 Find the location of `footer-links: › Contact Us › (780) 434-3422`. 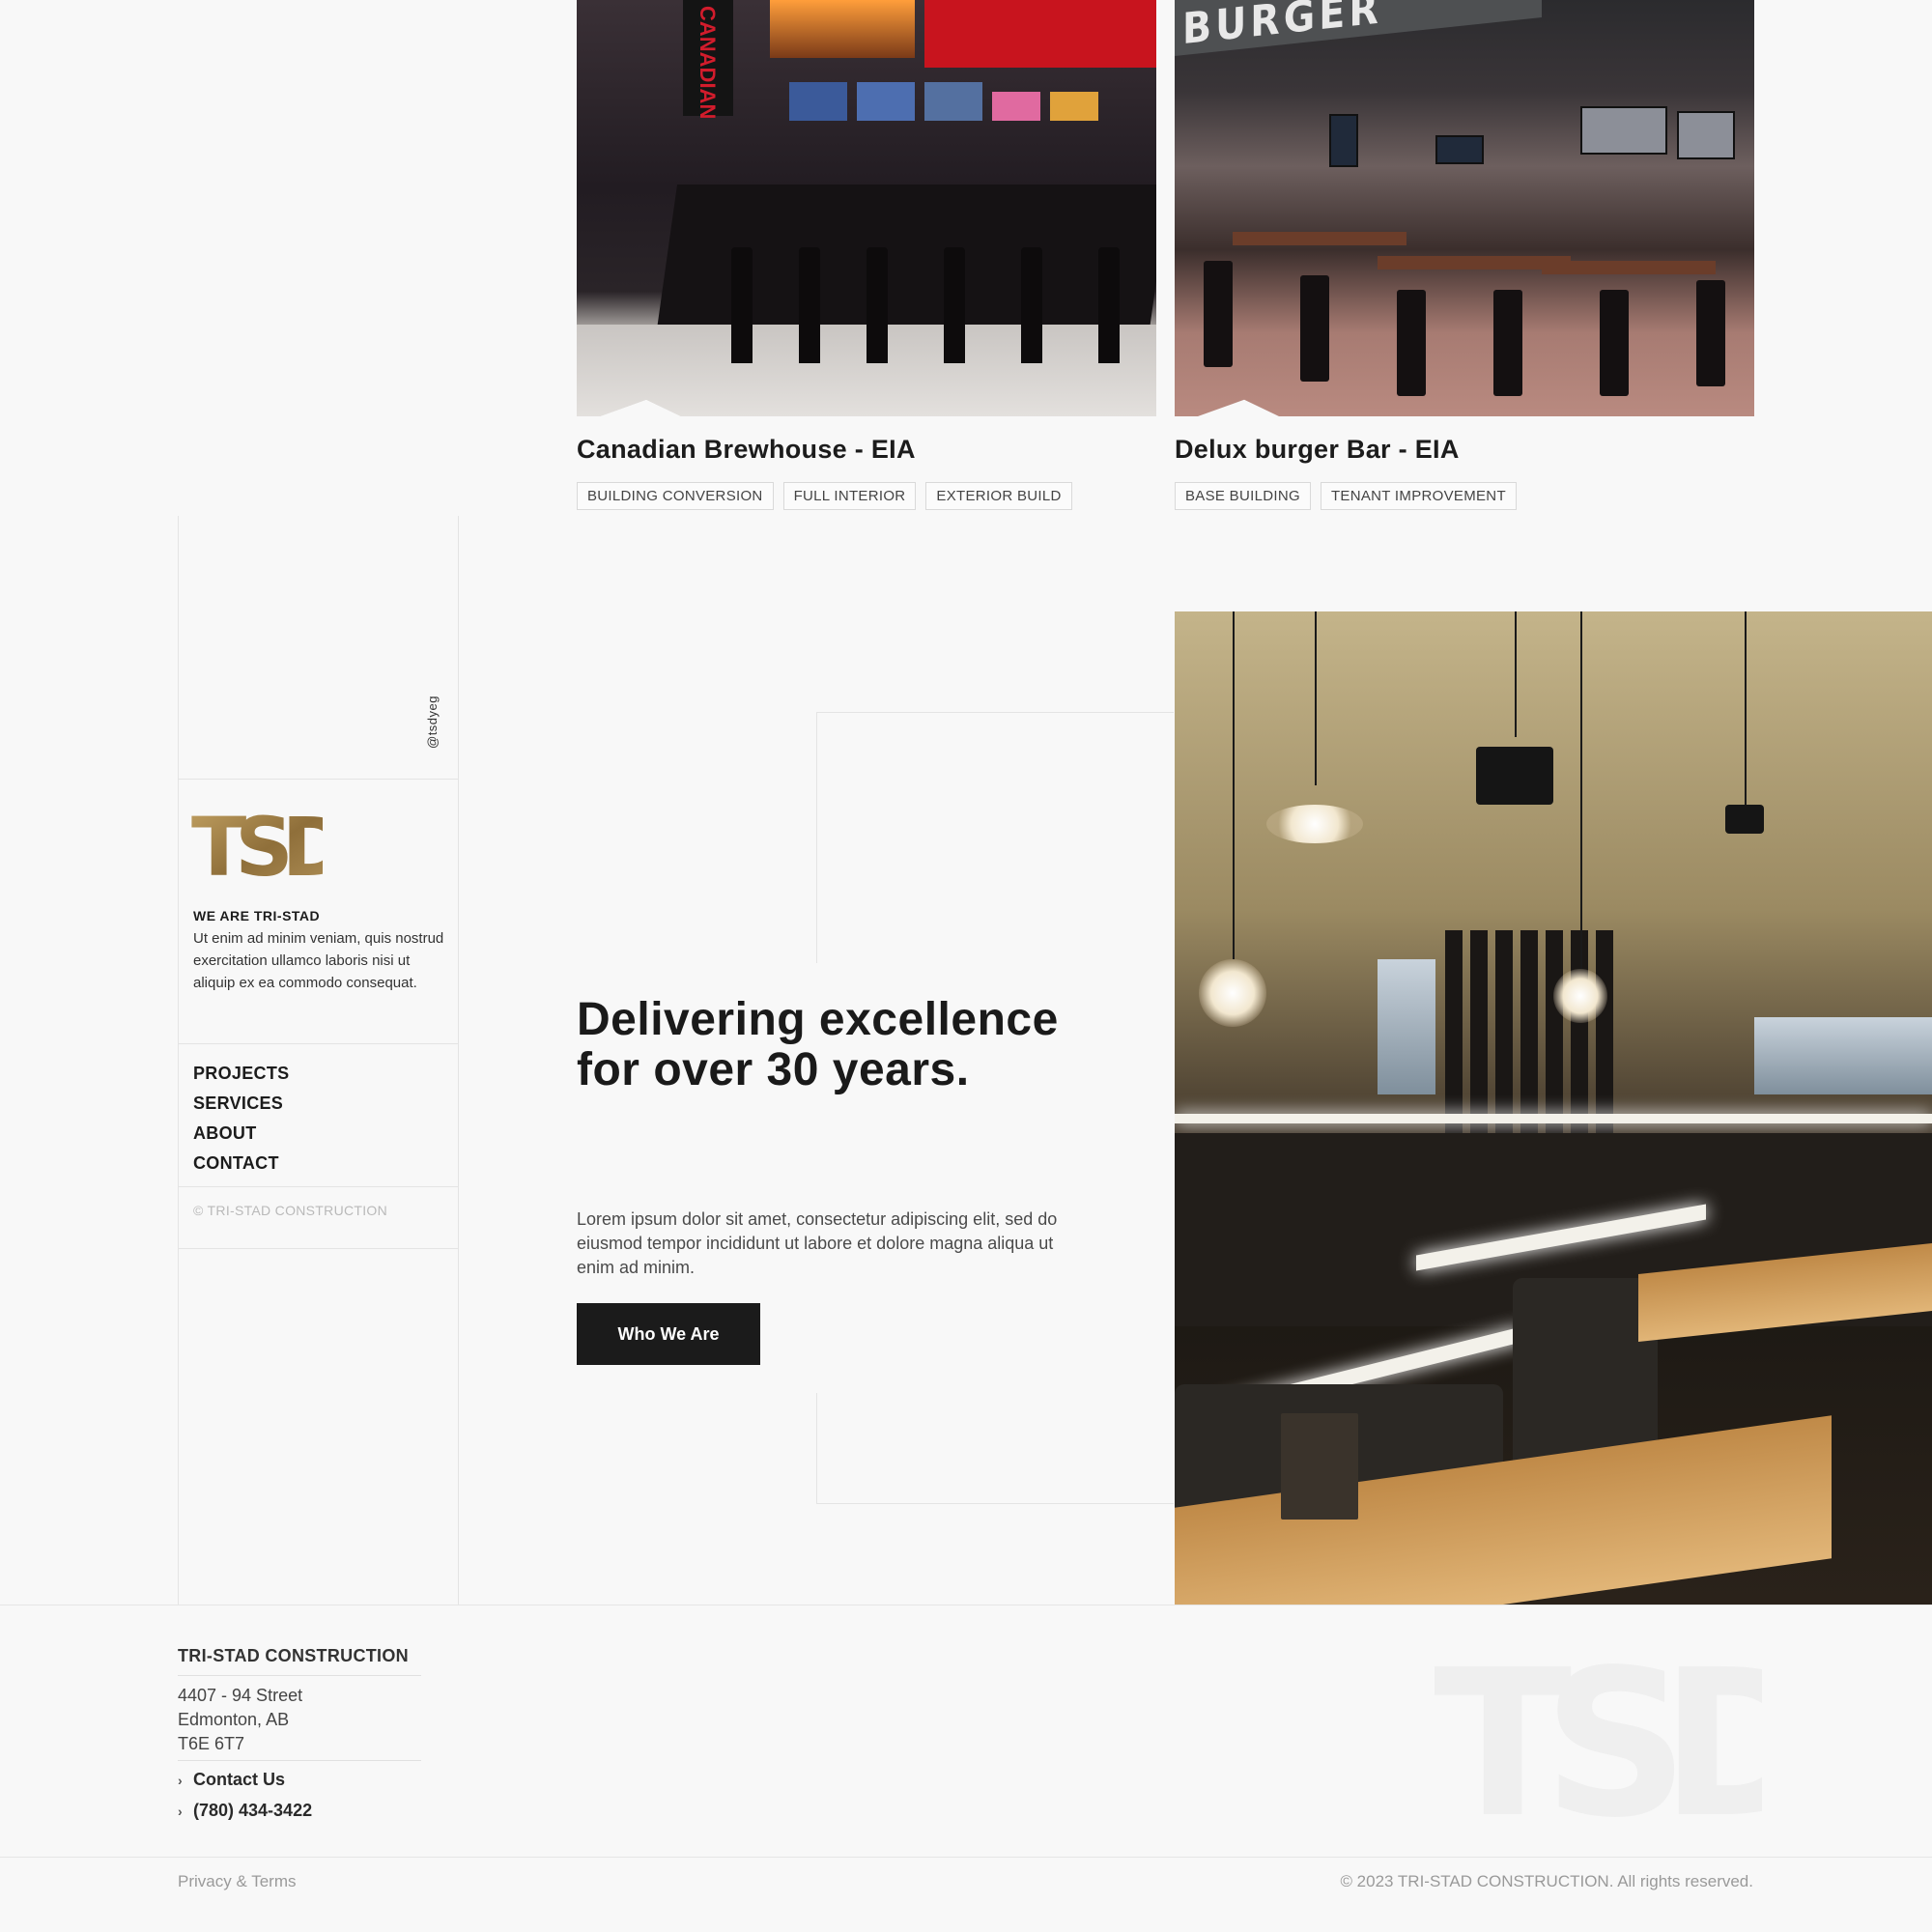

footer-links: › Contact Us › (780) 434-3422 is located at coordinates (245, 1796).